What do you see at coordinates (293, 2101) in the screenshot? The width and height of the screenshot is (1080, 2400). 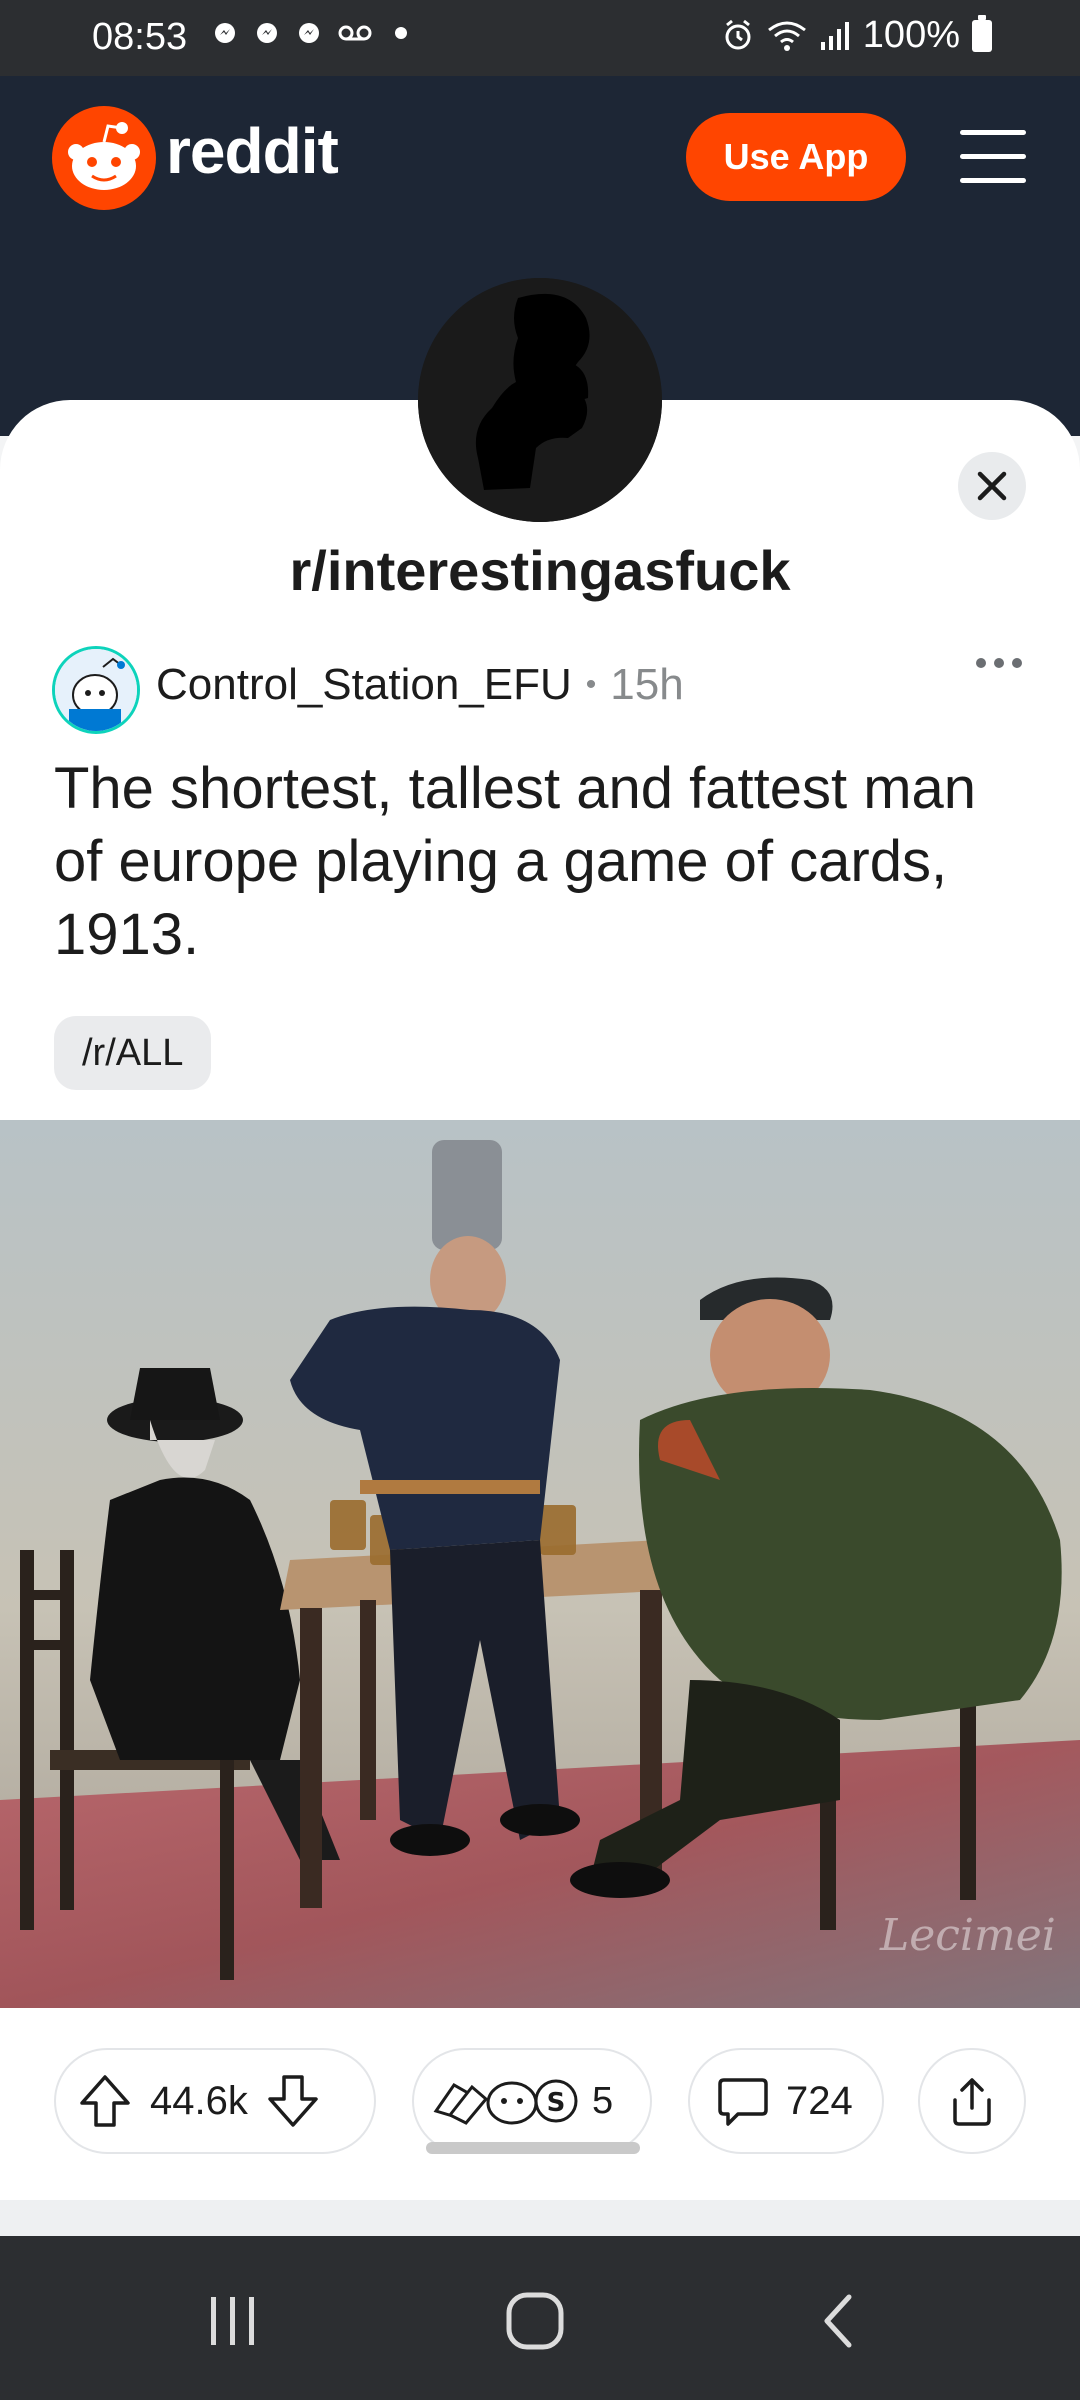 I see `downvote-icon` at bounding box center [293, 2101].